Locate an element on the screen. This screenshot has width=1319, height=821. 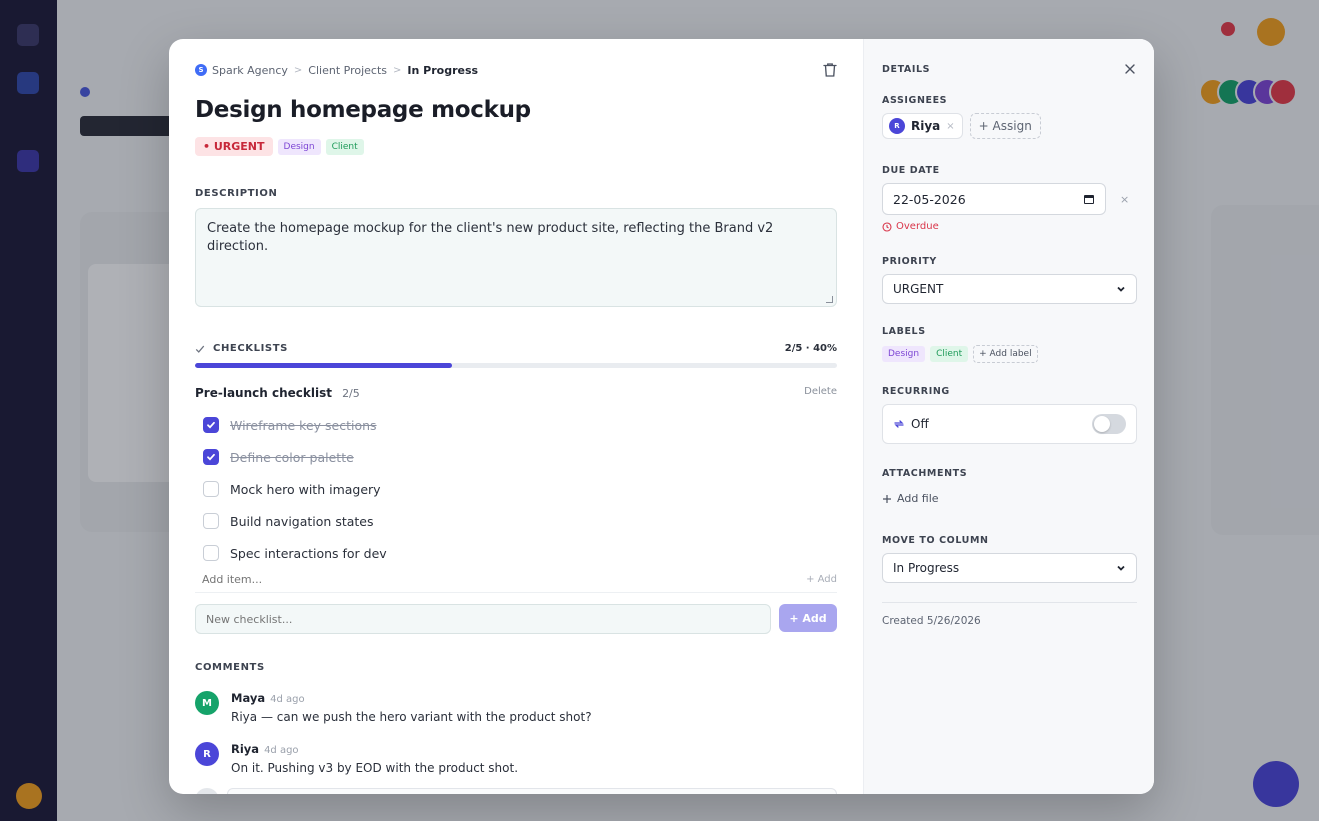
add-file-button: Add file is located at coordinates (1009, 498).